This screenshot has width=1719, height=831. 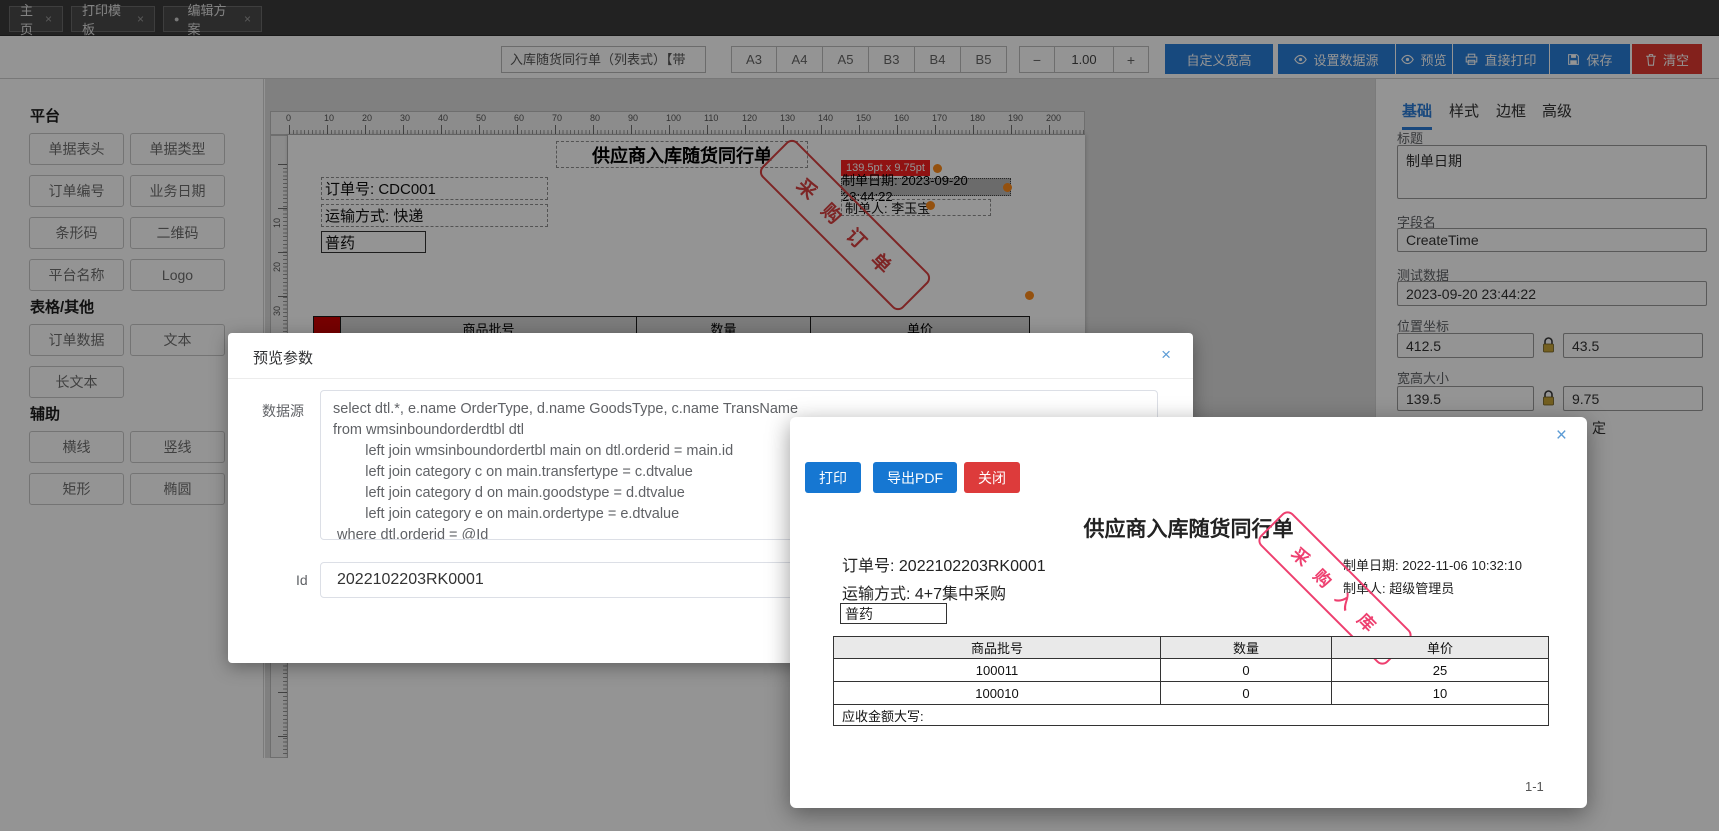 What do you see at coordinates (997, 647) in the screenshot?
I see `preview-th-batch: 商品批号` at bounding box center [997, 647].